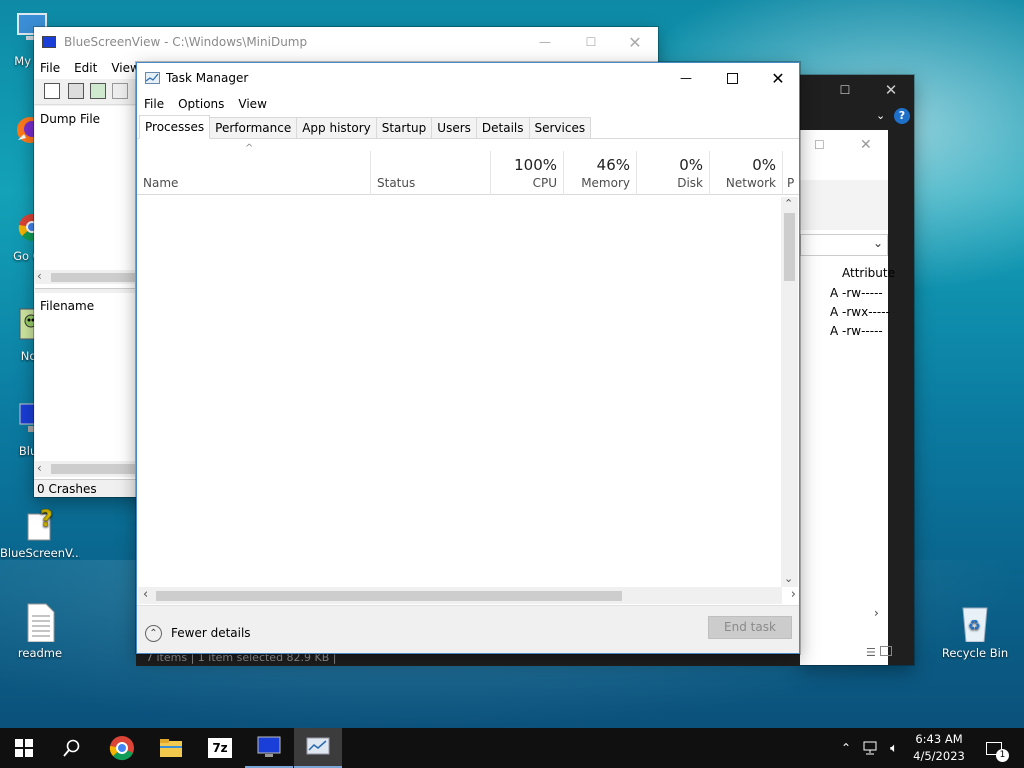  I want to click on column-network: 0% Network, so click(746, 173).